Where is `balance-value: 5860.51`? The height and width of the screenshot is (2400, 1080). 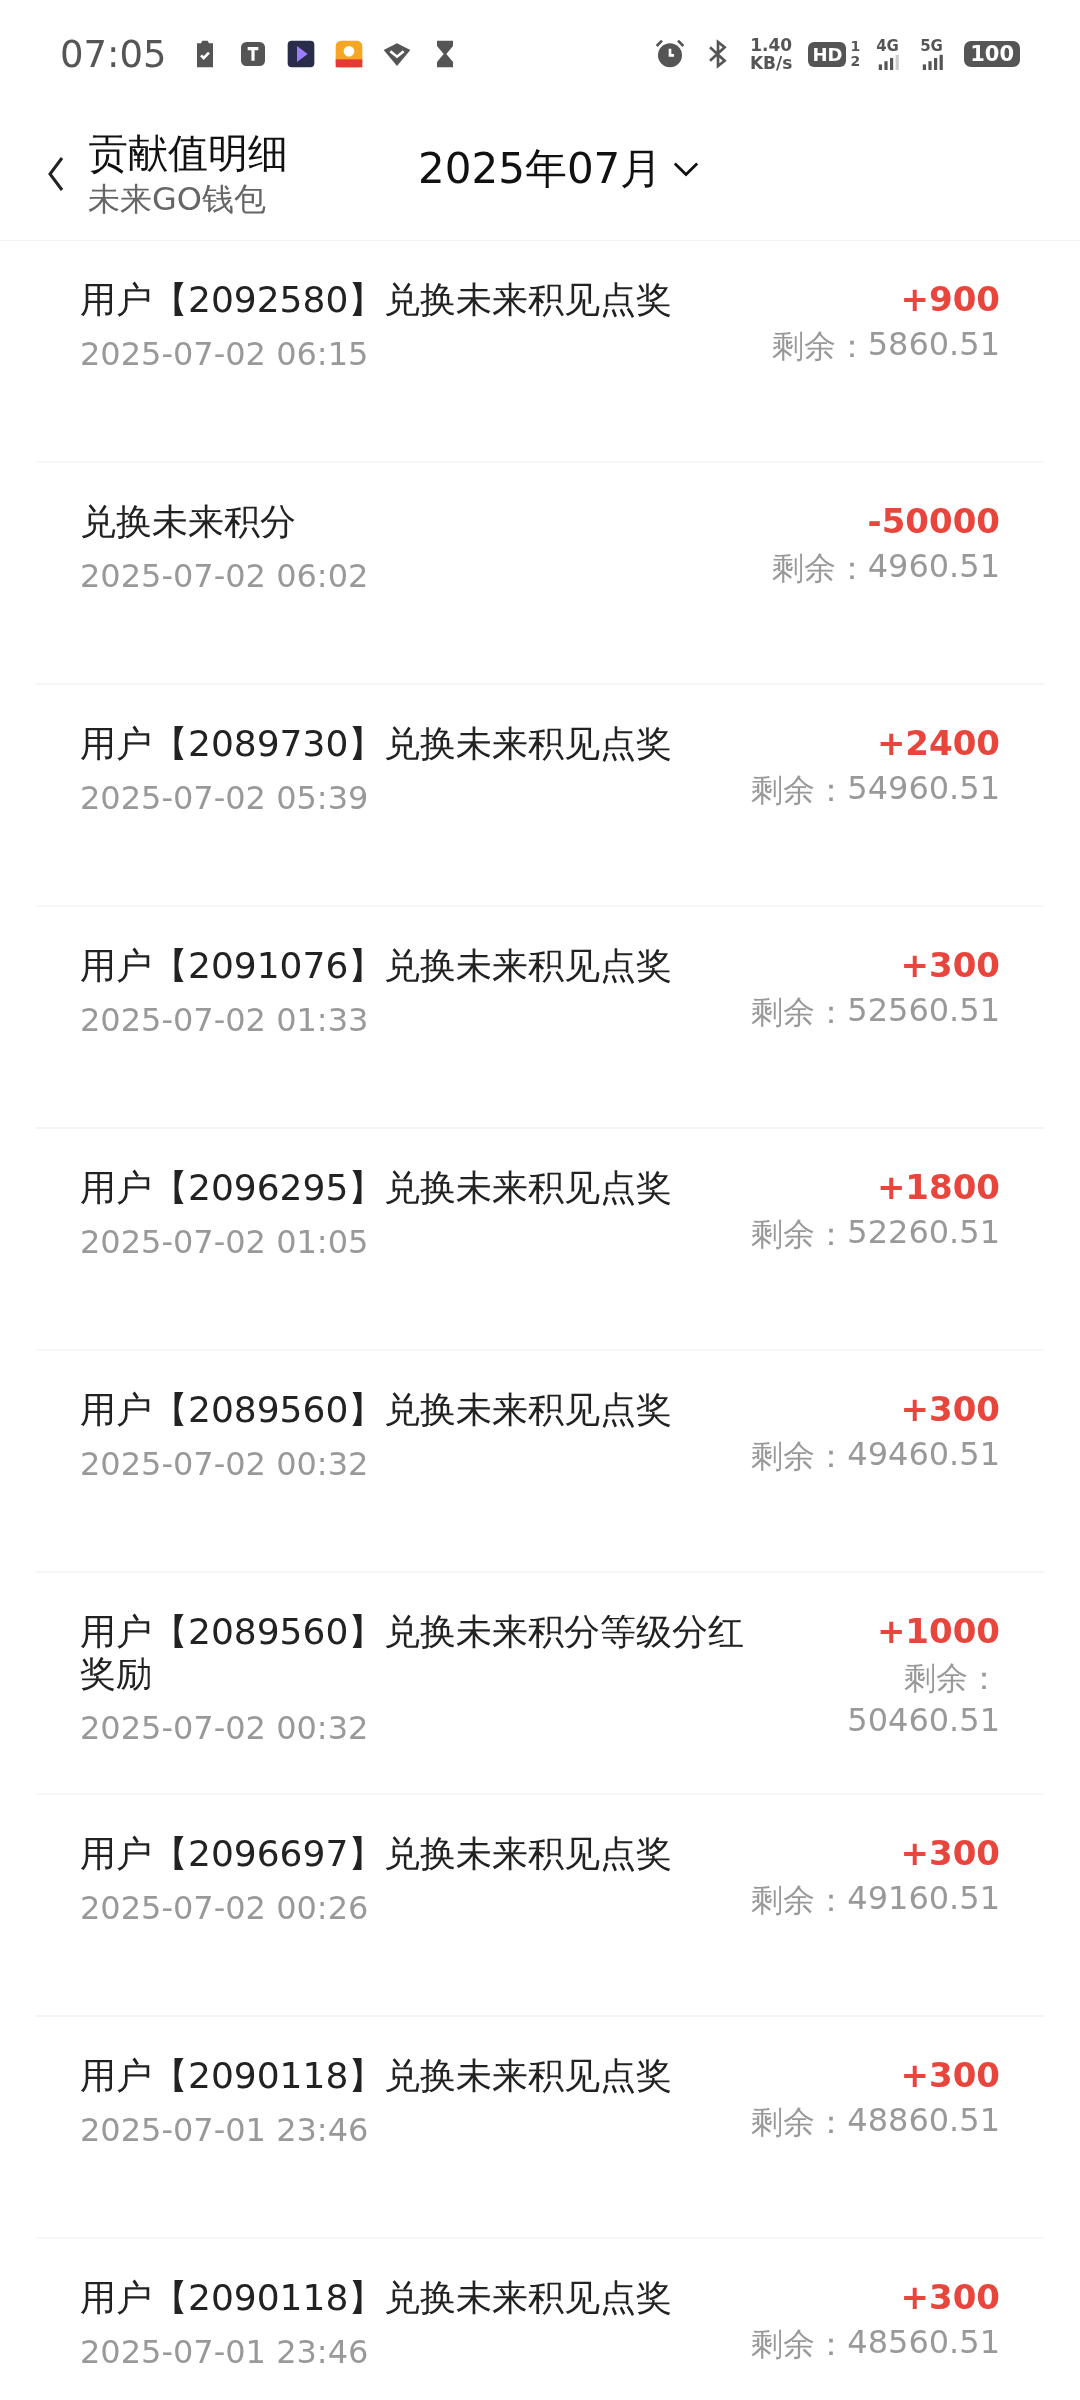 balance-value: 5860.51 is located at coordinates (933, 345).